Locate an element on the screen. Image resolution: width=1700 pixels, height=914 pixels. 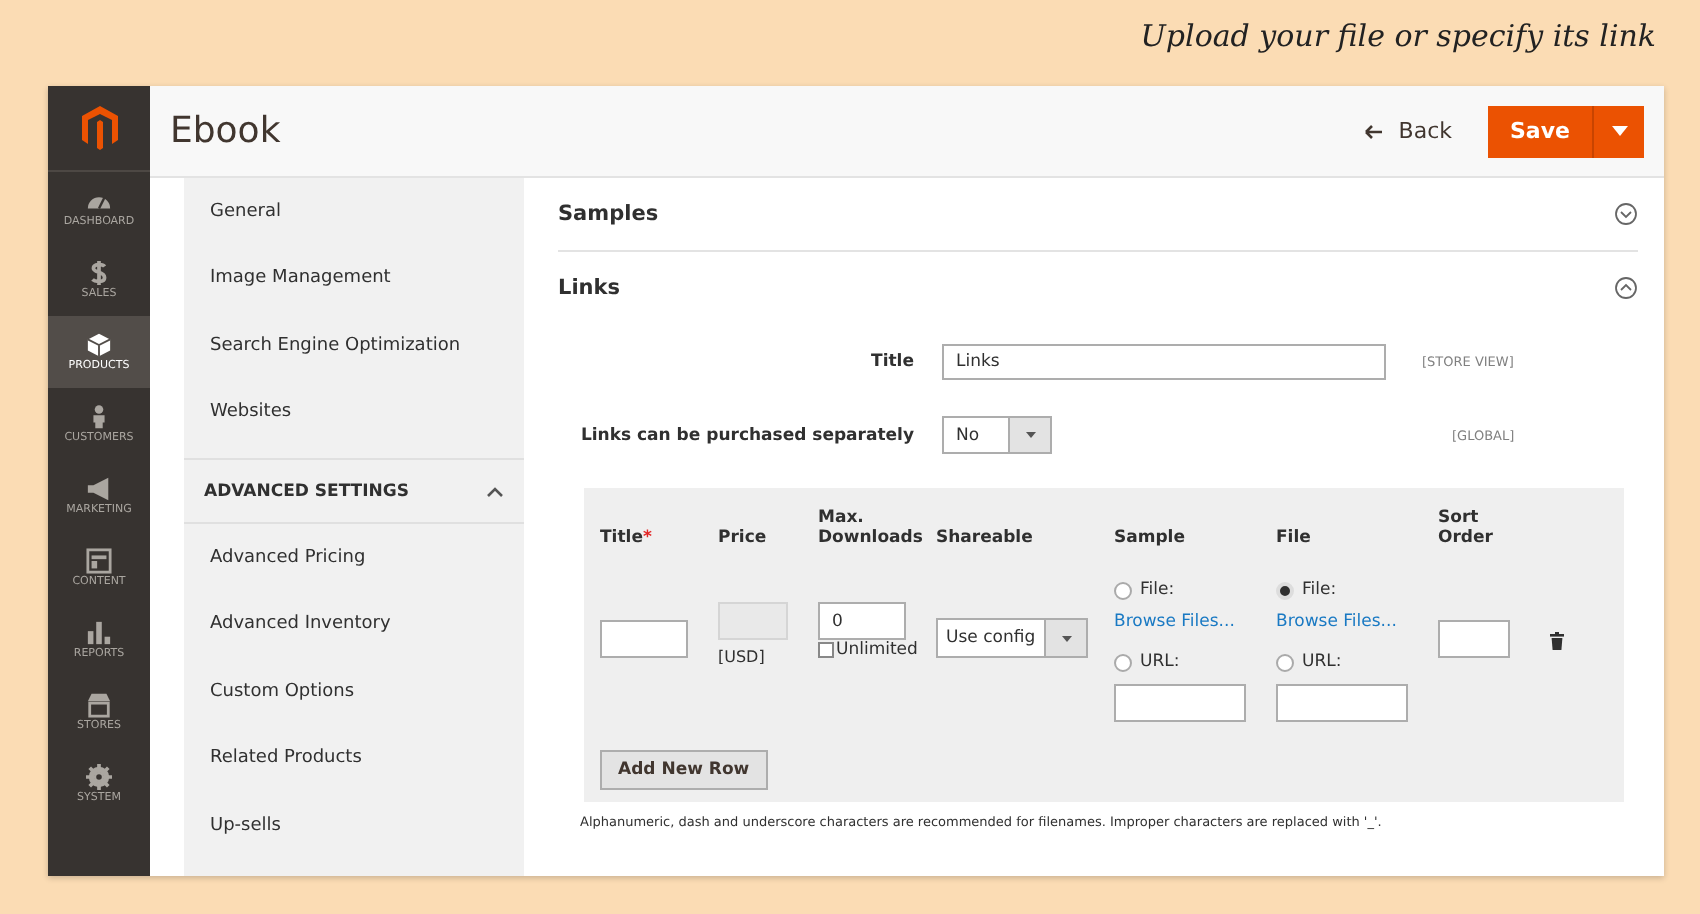
box-icon is located at coordinates (99, 345).